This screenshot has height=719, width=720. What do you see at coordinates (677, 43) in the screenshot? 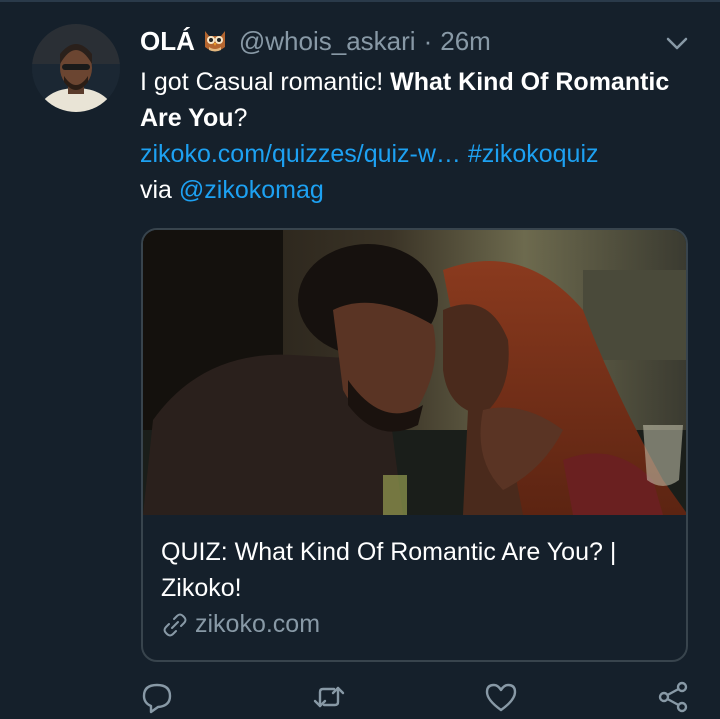
I see `chevron-down-icon` at bounding box center [677, 43].